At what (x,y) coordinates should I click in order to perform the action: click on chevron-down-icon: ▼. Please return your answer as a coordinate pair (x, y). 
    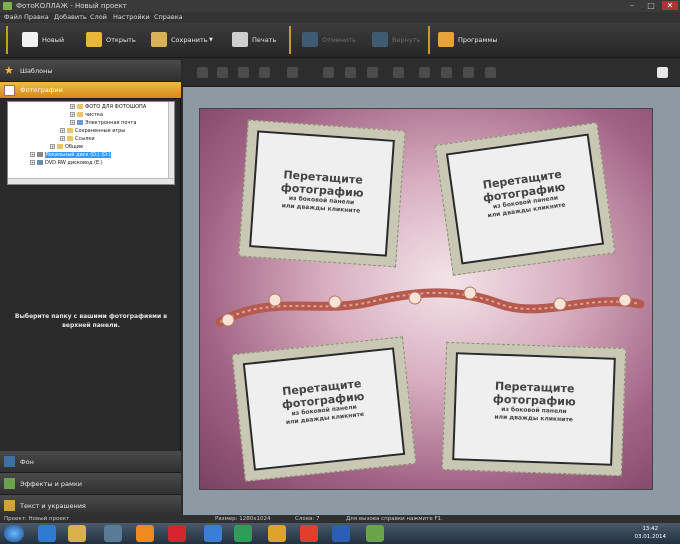
    Looking at the image, I should click on (211, 40).